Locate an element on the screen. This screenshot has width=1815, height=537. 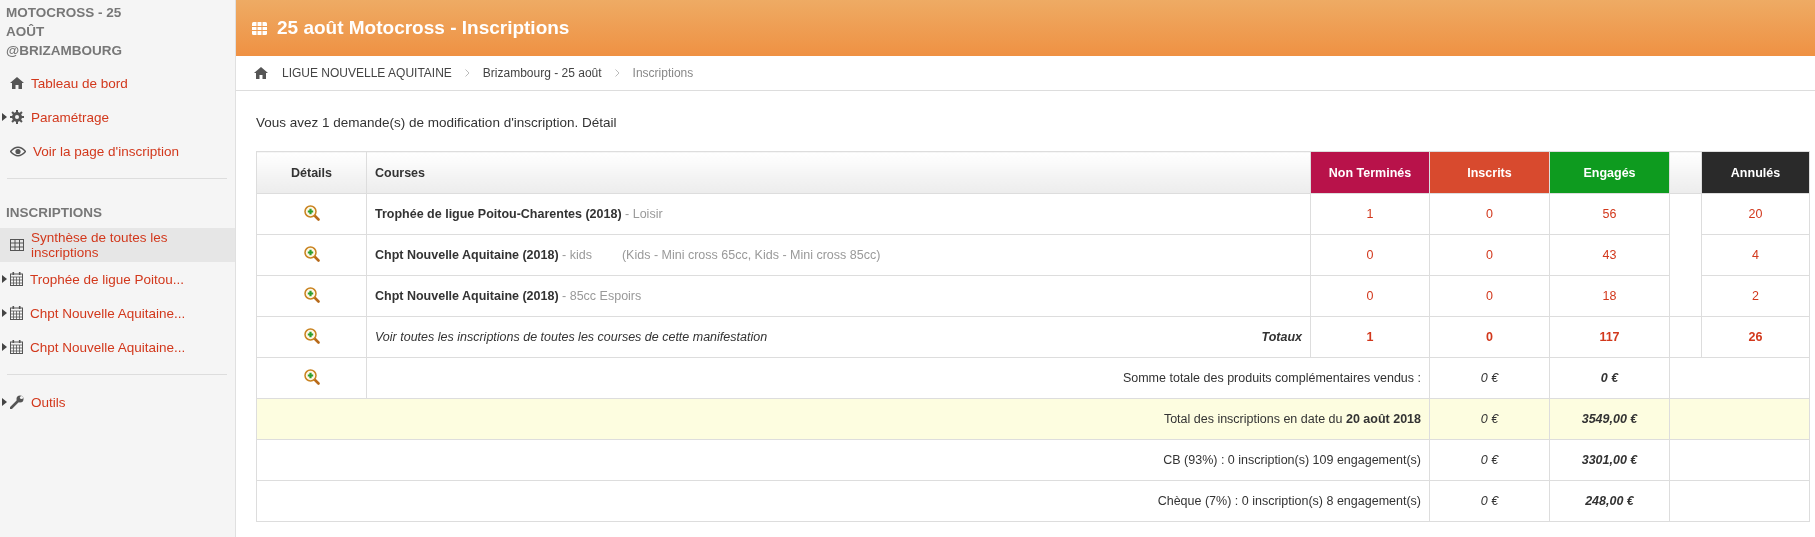
column-header: Engagés is located at coordinates (1609, 172).